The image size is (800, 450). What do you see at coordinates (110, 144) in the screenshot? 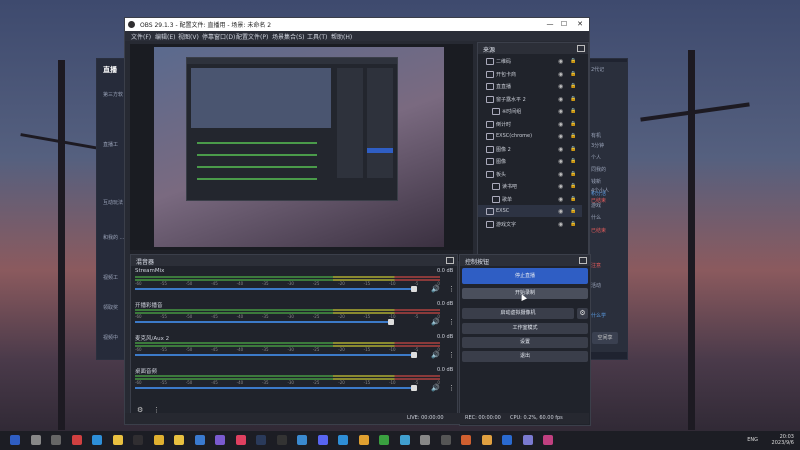
I see `background-app-item: 直播工` at bounding box center [110, 144].